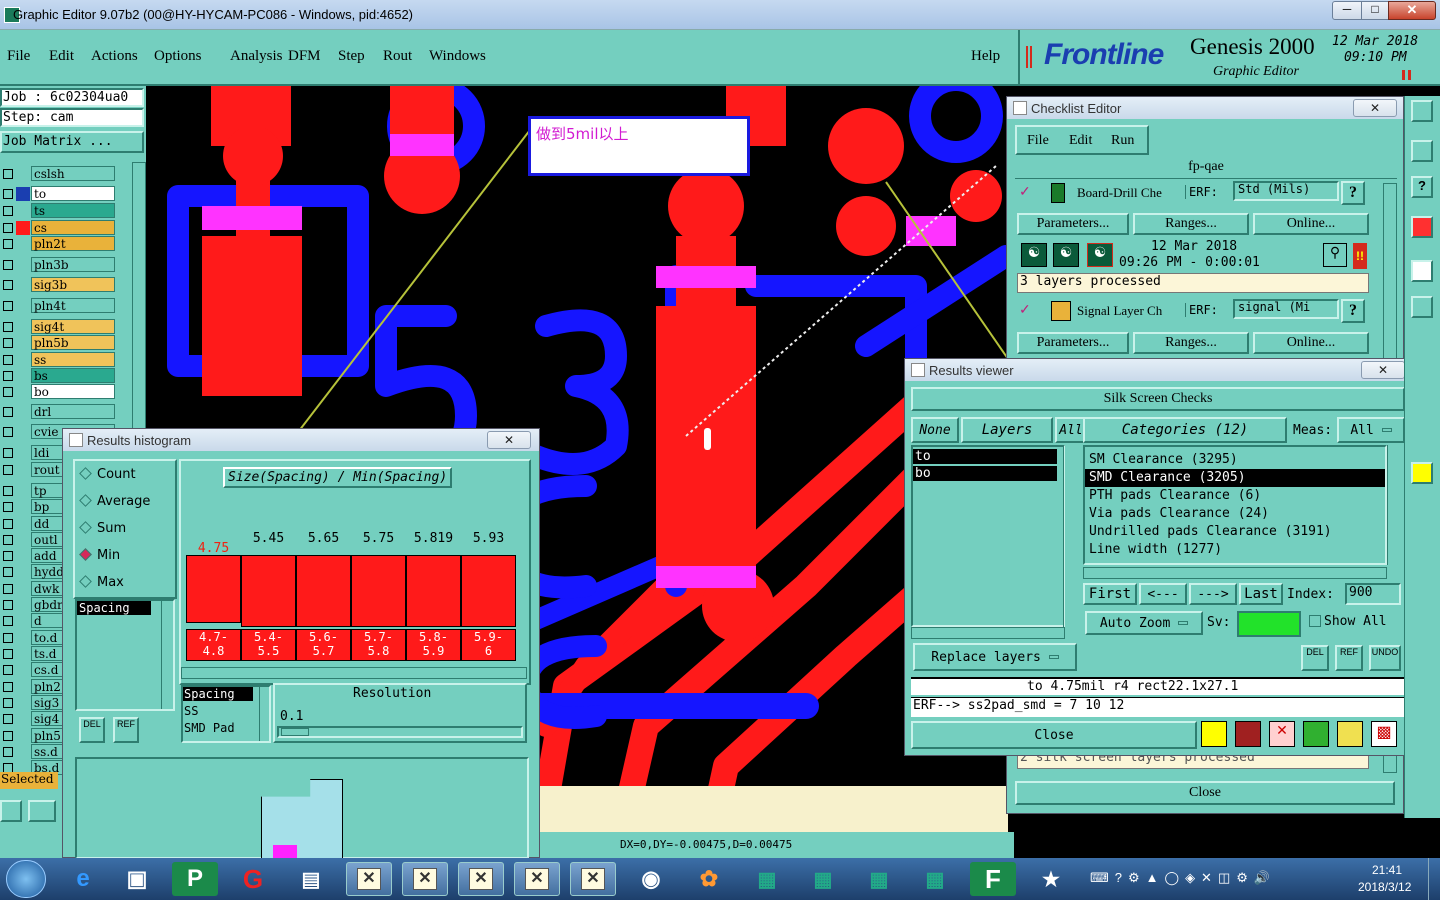 This screenshot has height=900, width=1440. Describe the element at coordinates (1163, 594) in the screenshot. I see `nav-prev-button: <---` at that location.